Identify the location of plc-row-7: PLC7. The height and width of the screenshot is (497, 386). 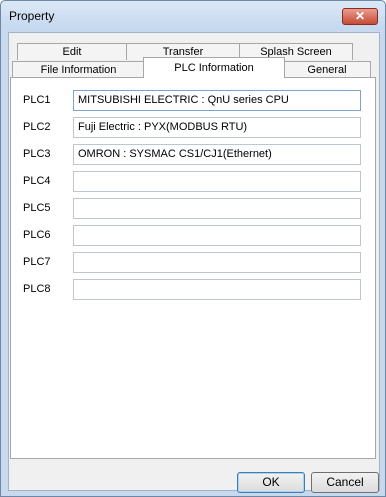
(195, 262).